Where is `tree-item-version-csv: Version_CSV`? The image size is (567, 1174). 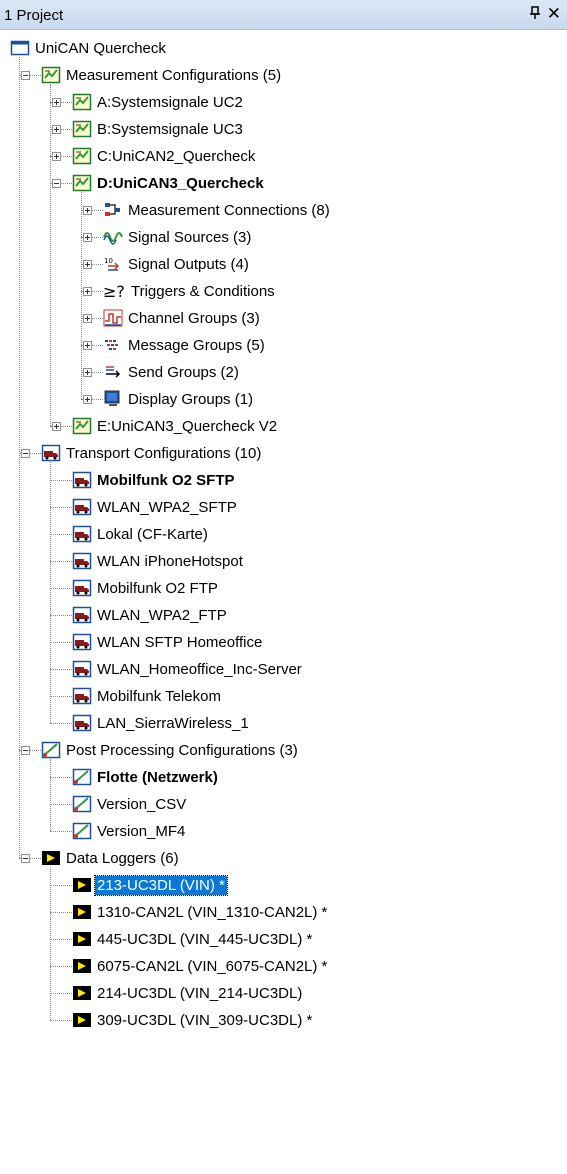
tree-item-version-csv: Version_CSV is located at coordinates (283, 804).